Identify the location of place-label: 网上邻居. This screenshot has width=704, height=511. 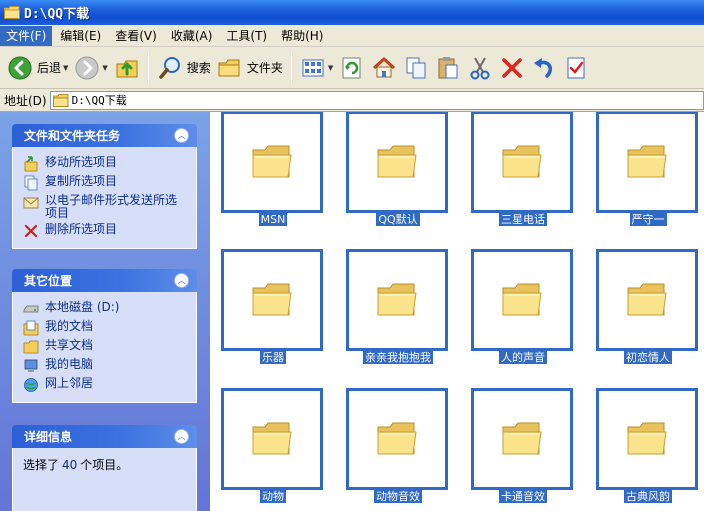
(69, 383).